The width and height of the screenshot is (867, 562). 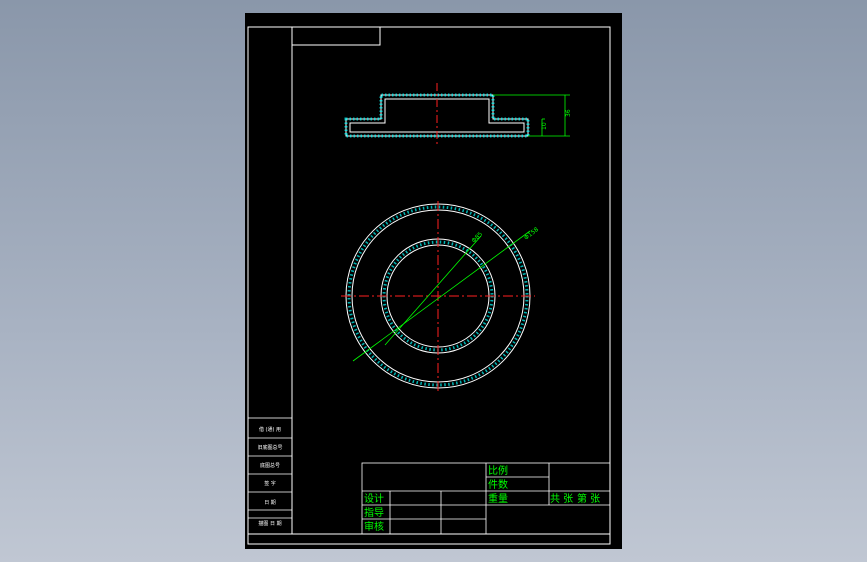 I want to click on guide-label: 指导, so click(x=374, y=512).